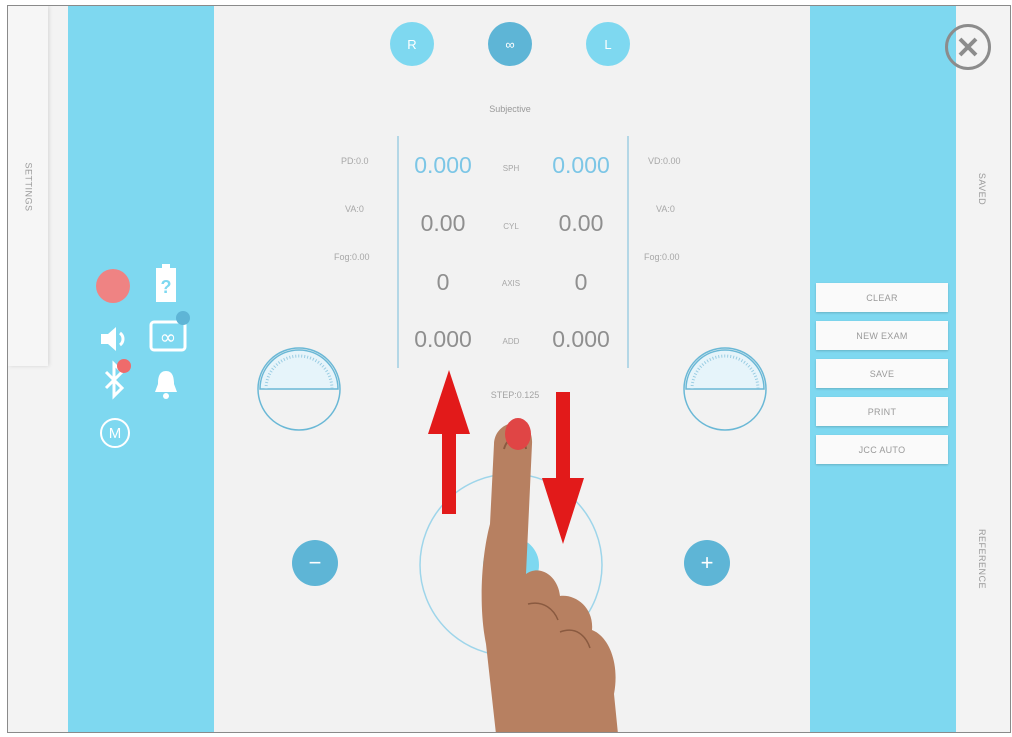 The width and height of the screenshot is (1012, 737). Describe the element at coordinates (511, 168) in the screenshot. I see `sph-label: SPH` at that location.